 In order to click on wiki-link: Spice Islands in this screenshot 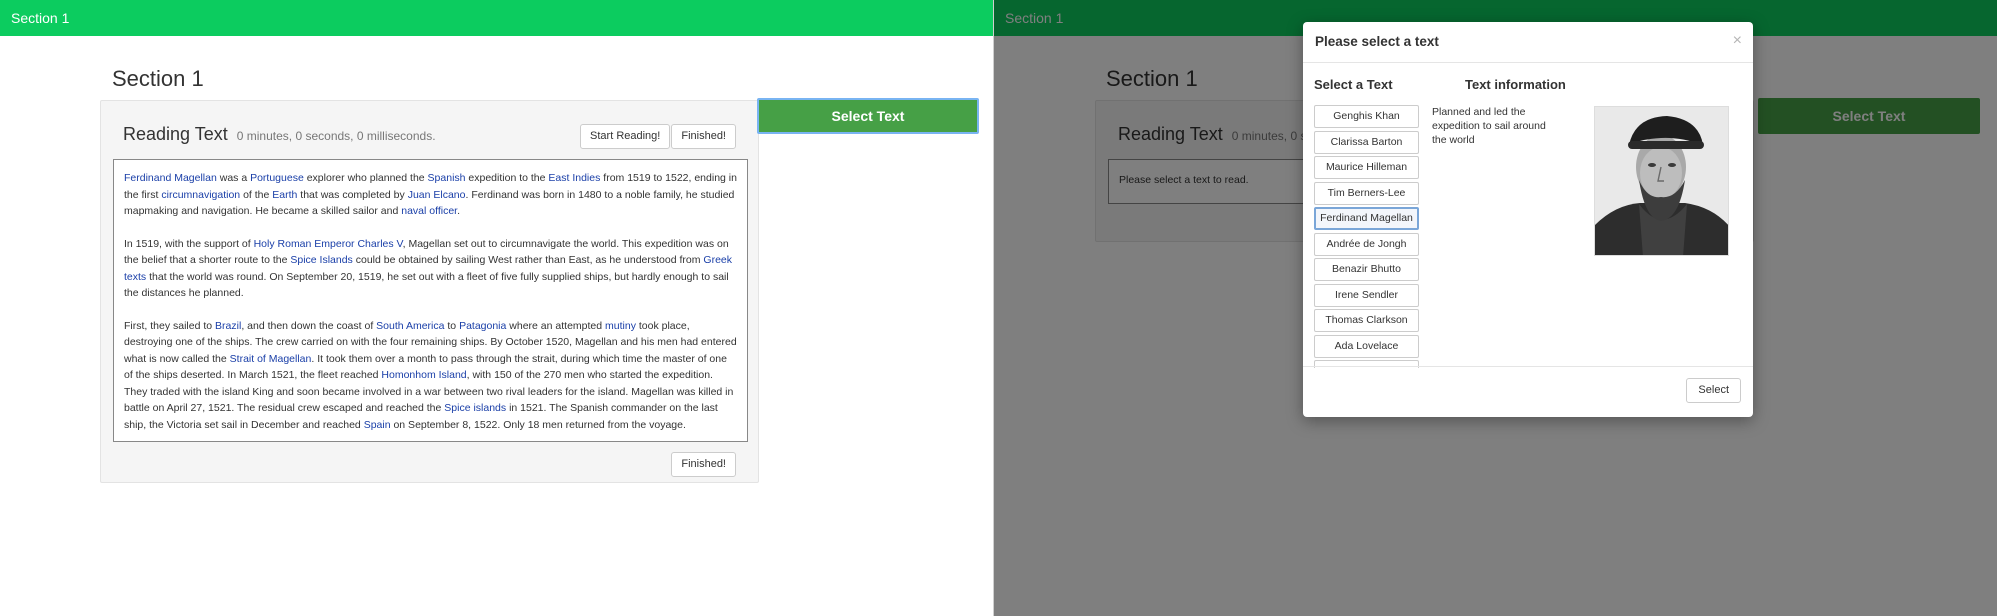, I will do `click(321, 260)`.